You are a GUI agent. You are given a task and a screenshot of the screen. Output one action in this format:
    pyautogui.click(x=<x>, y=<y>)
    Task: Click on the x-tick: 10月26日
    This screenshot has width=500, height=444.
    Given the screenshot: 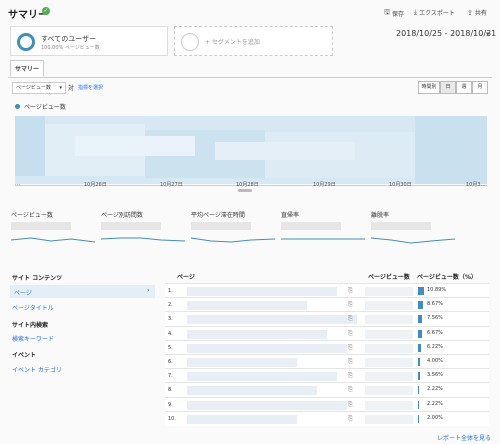 What is the action you would take?
    pyautogui.click(x=95, y=185)
    